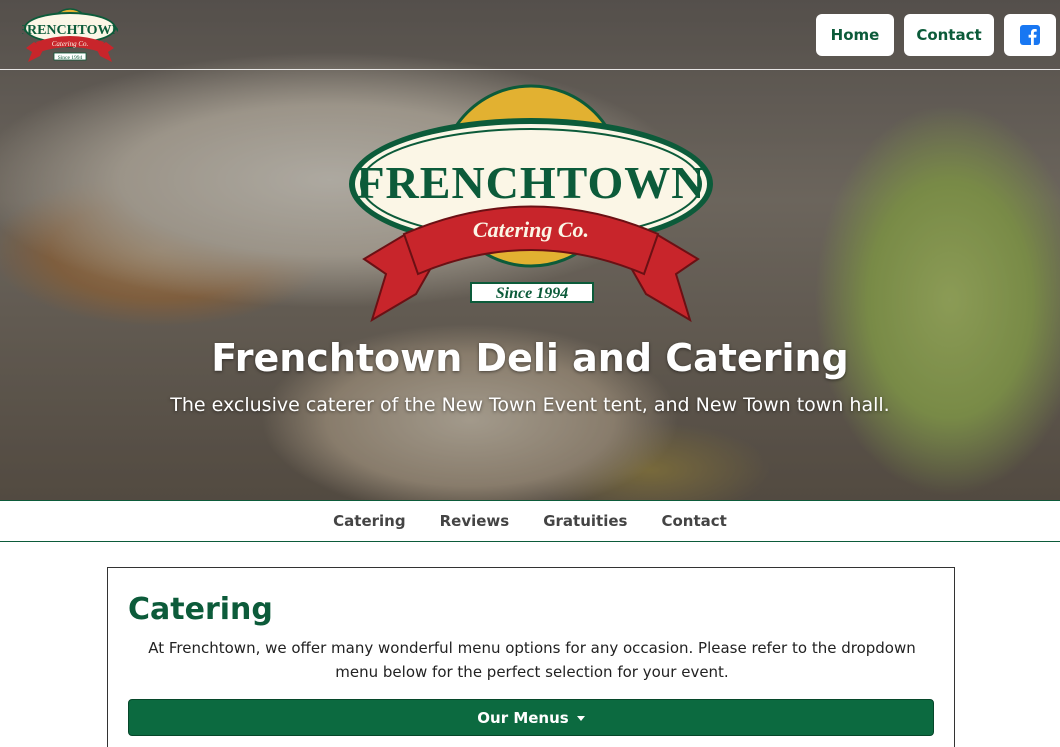  I want to click on section-nav-catering: Catering, so click(369, 521).